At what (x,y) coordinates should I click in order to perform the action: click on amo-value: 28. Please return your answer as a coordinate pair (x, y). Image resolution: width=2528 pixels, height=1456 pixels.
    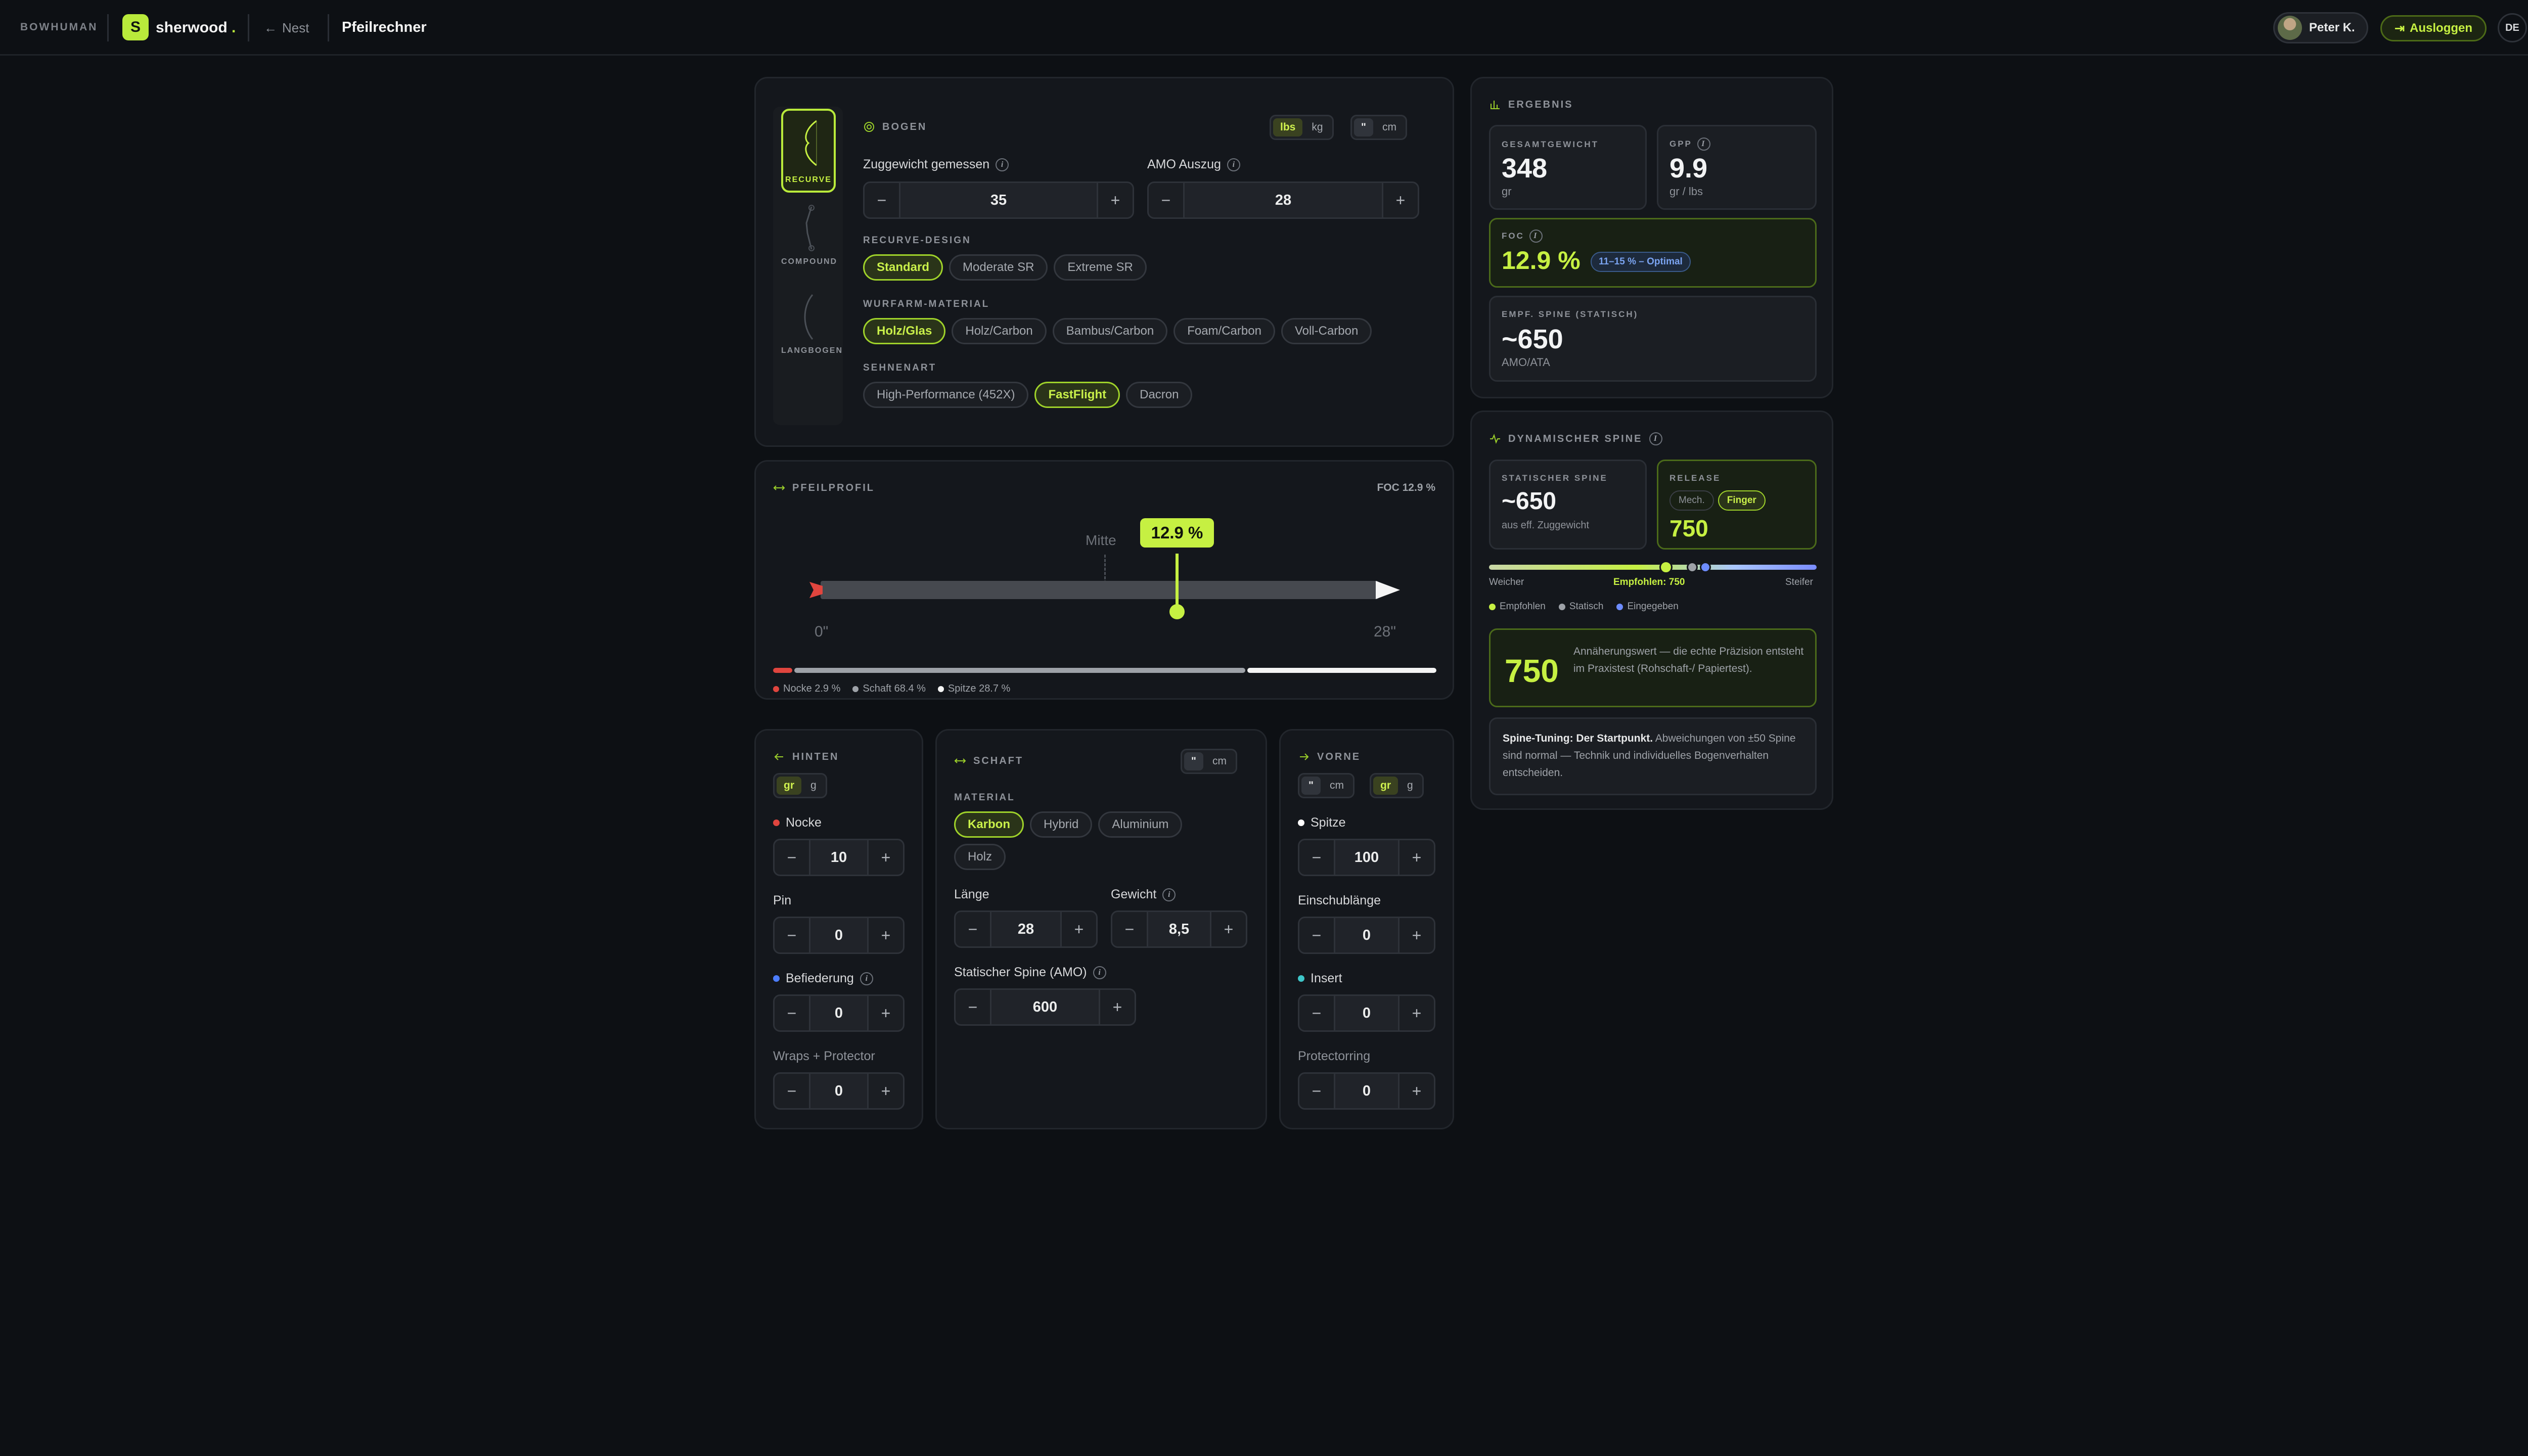
    Looking at the image, I should click on (1283, 200).